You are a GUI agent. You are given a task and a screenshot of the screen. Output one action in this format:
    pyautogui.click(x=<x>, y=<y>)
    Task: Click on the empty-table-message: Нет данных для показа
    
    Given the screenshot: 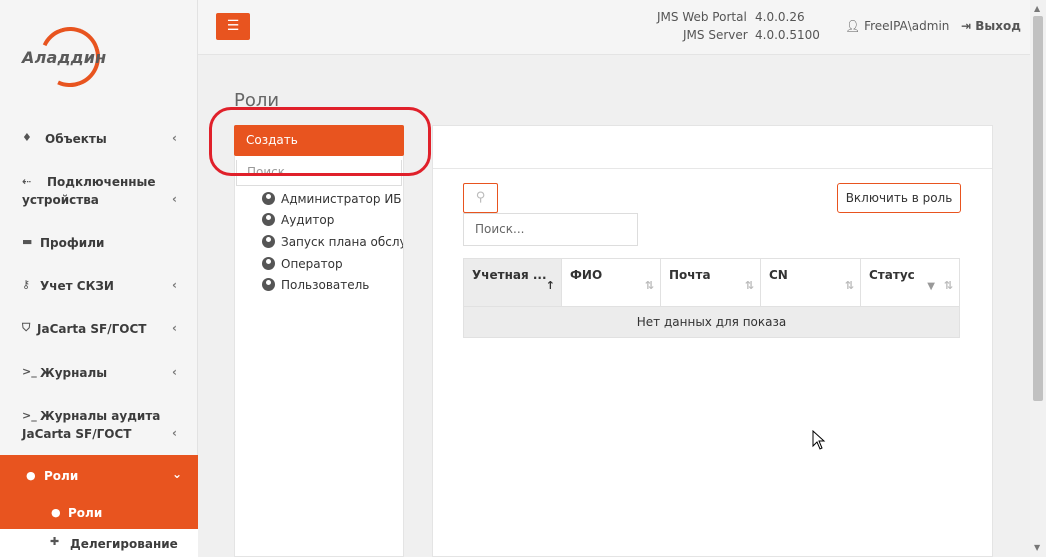 What is the action you would take?
    pyautogui.click(x=711, y=321)
    